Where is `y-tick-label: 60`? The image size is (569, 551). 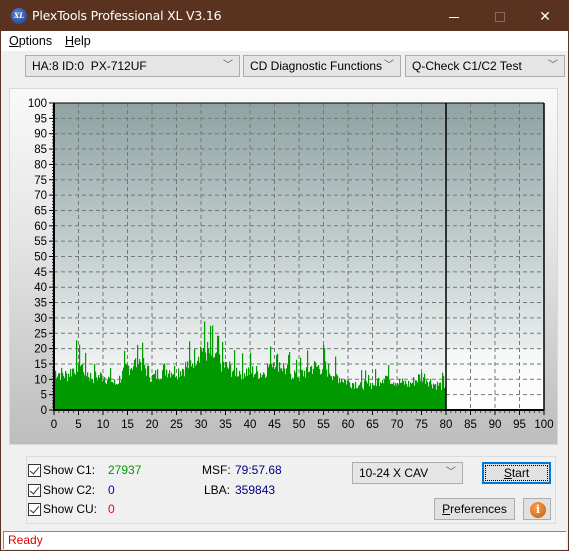 y-tick-label: 60 is located at coordinates (40, 227).